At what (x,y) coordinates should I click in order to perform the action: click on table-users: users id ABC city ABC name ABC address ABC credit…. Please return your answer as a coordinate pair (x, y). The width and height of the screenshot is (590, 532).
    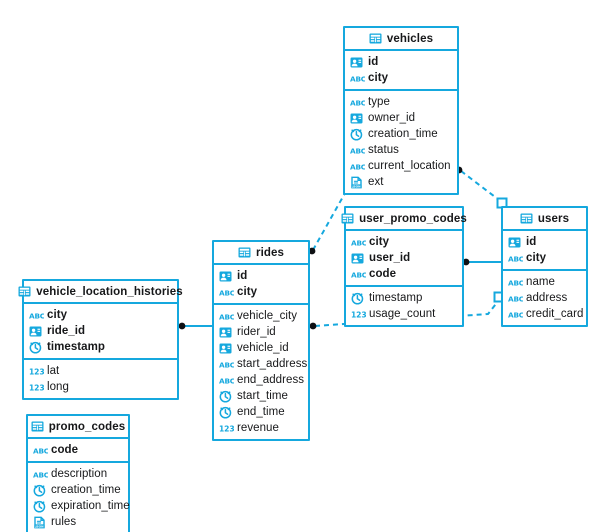
    Looking at the image, I should click on (544, 266).